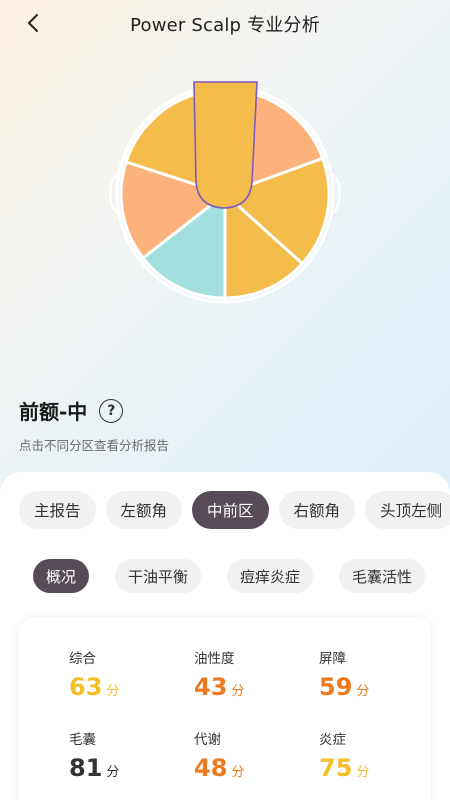  I want to click on score-value: 63, so click(86, 687).